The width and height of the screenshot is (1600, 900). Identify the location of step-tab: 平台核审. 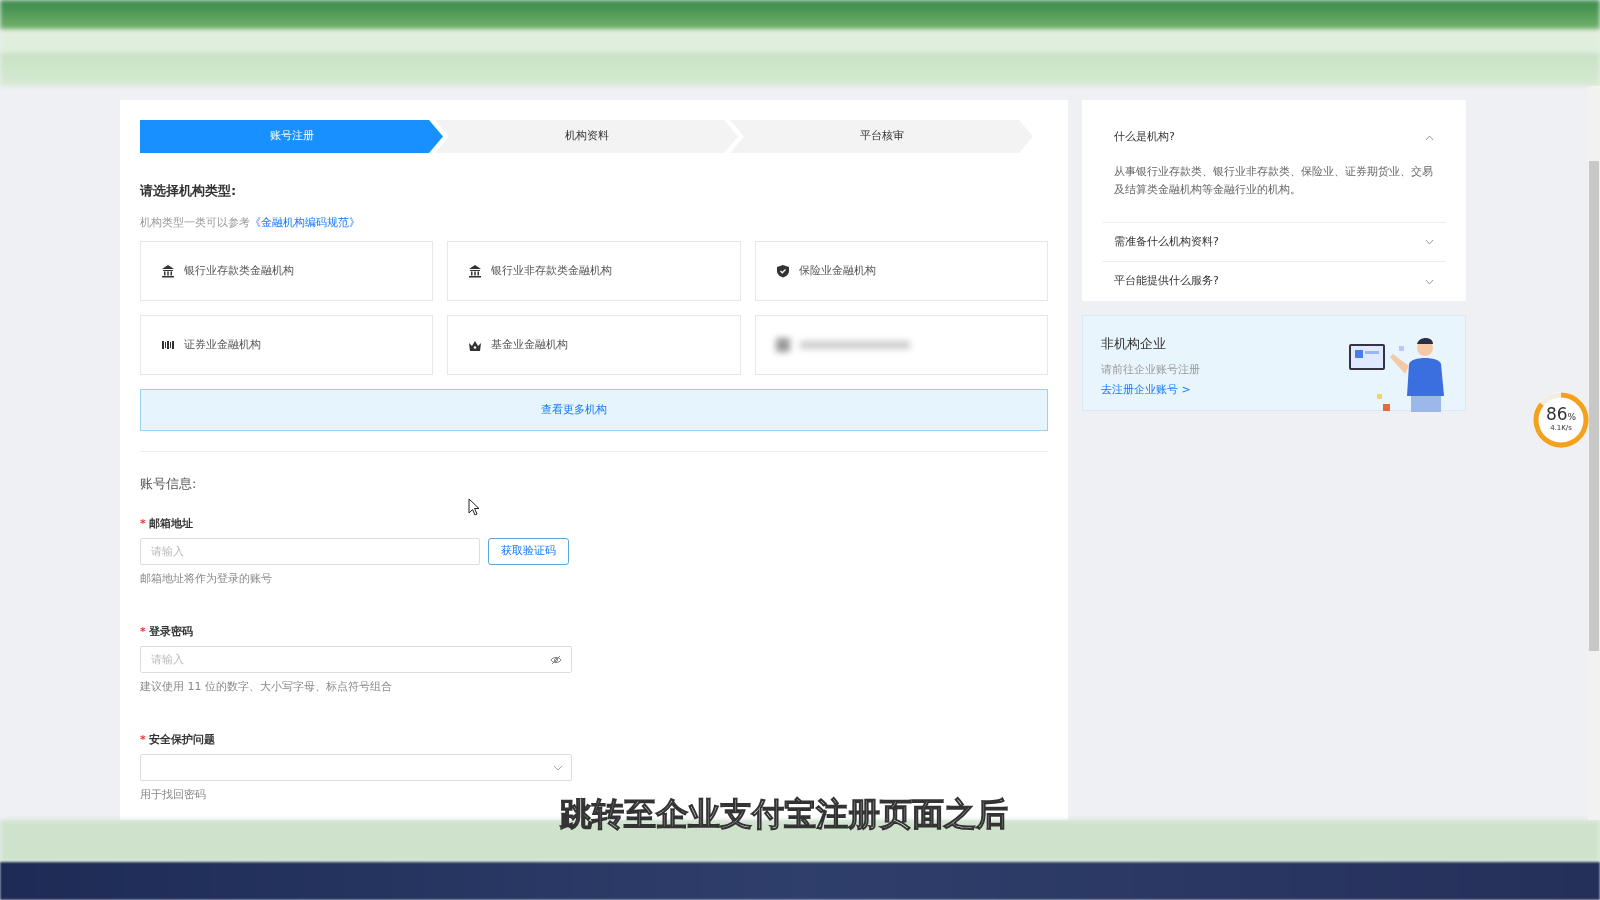
(881, 136).